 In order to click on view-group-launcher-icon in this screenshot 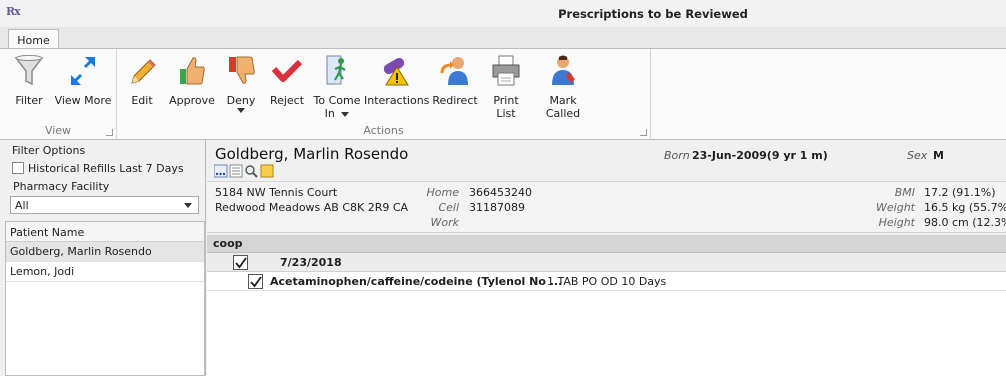, I will do `click(109, 132)`.